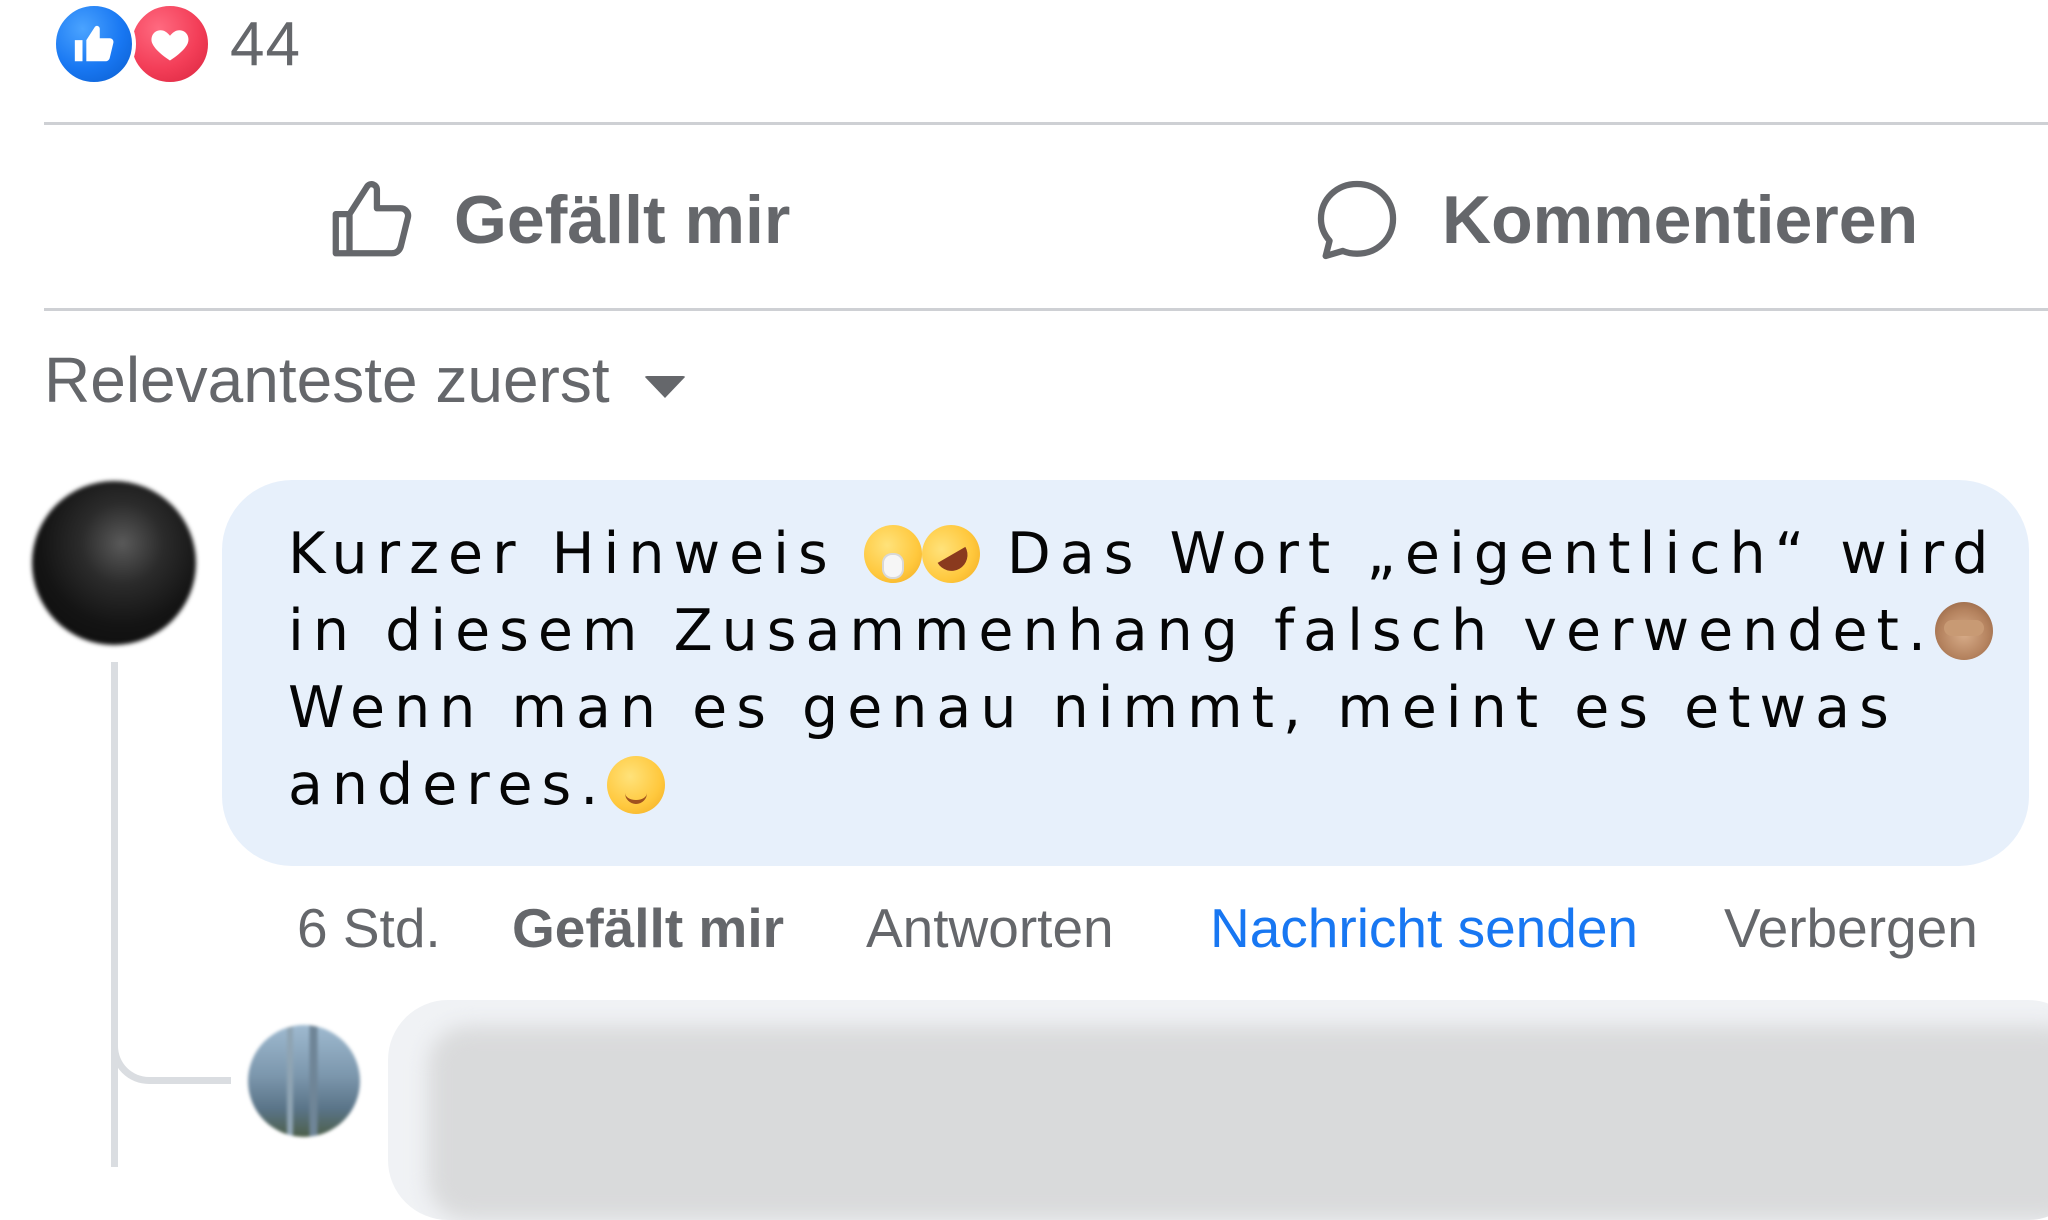 This screenshot has width=2048, height=1220. I want to click on comment-text-line: Wenn man es genau nimmt, meint es etwas, so click(1093, 708).